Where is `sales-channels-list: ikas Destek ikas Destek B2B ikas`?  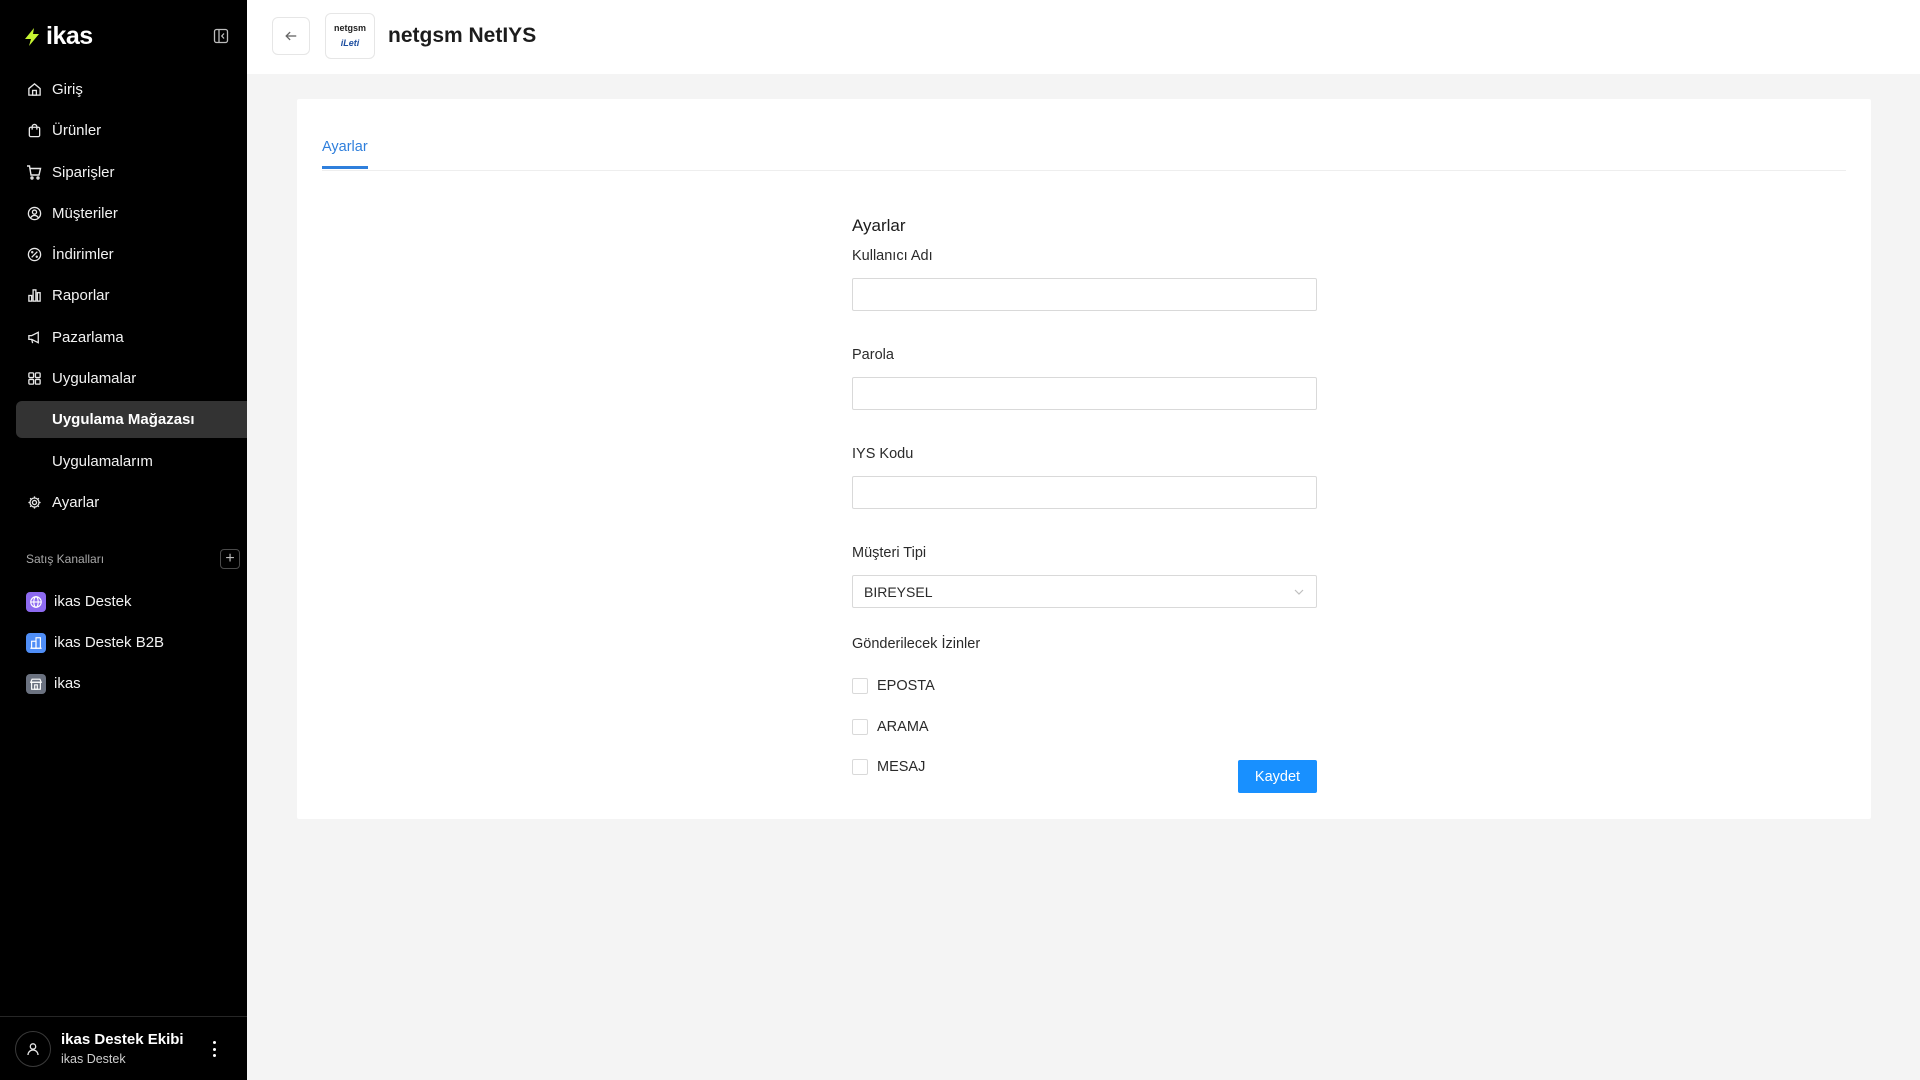
sales-channels-list: ikas Destek ikas Destek B2B ikas is located at coordinates (133, 642).